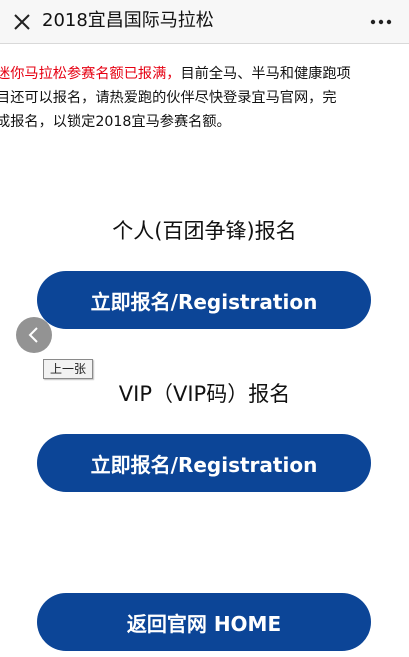 This screenshot has height=657, width=409. What do you see at coordinates (204, 300) in the screenshot?
I see `individual-register-button: 立即报名/Registration` at bounding box center [204, 300].